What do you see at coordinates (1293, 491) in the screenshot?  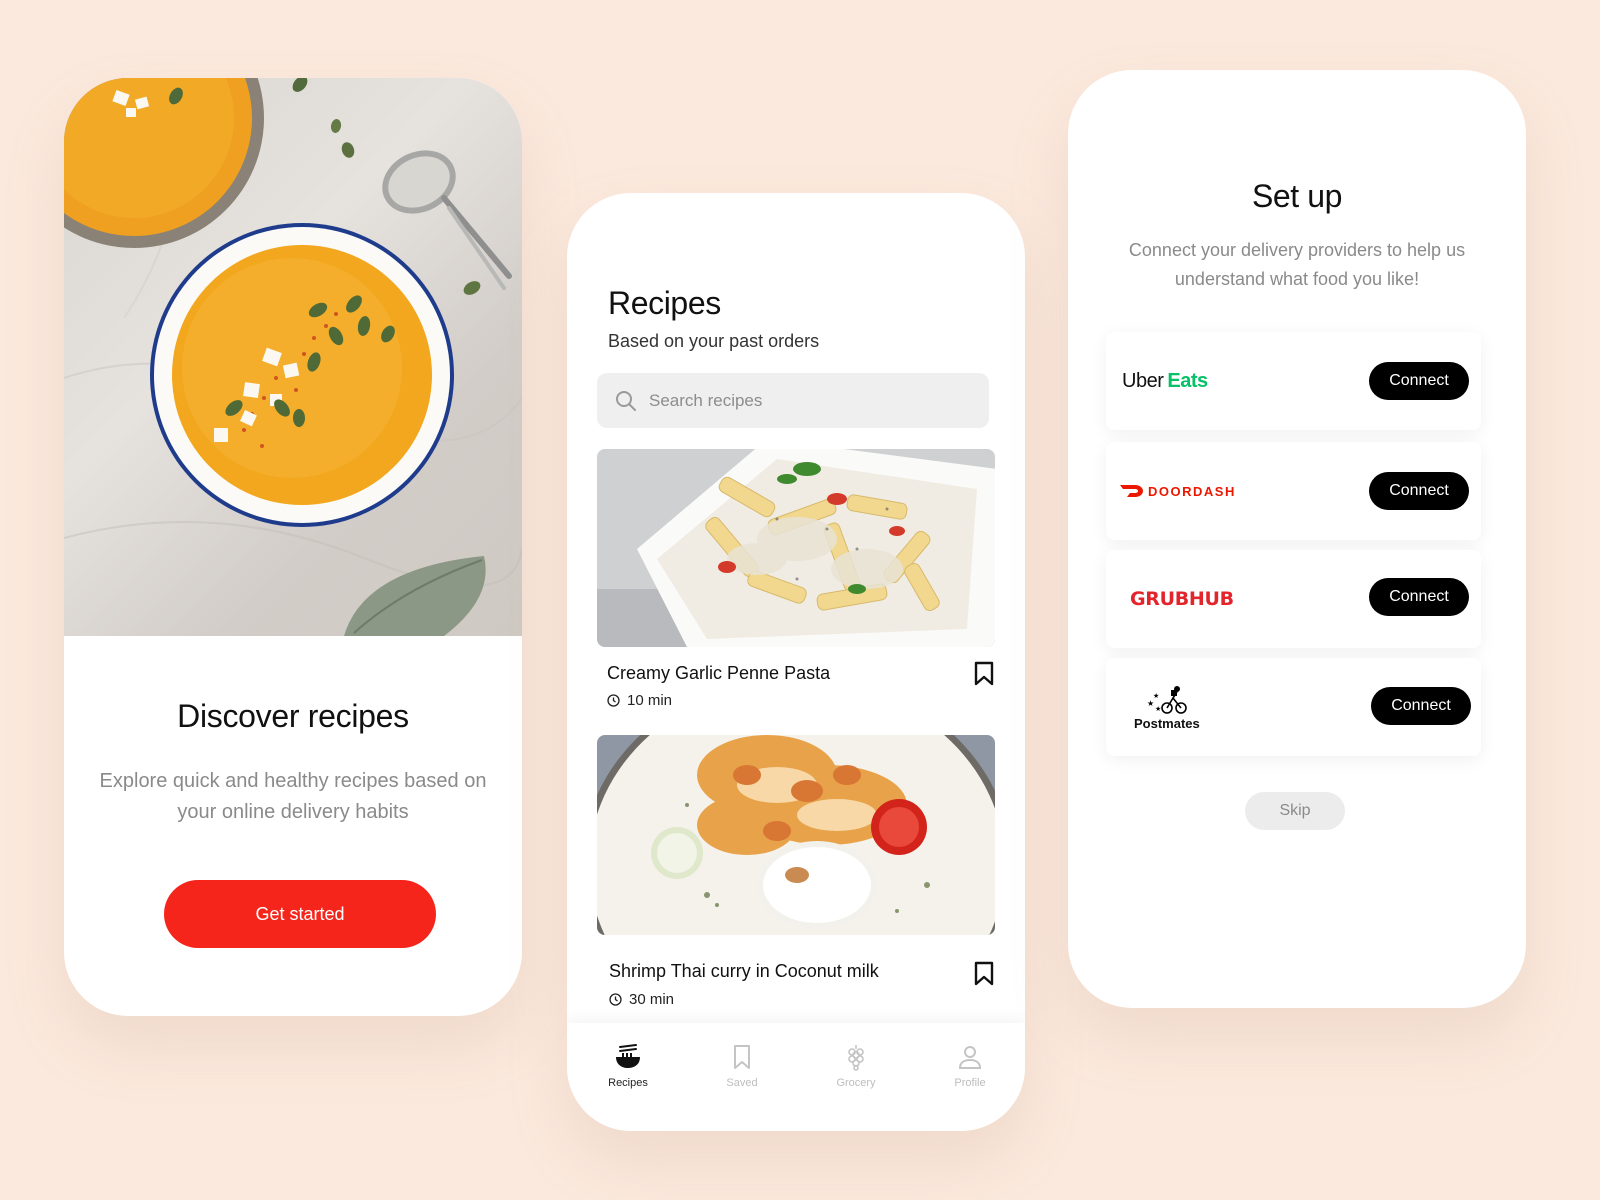 I see `provider-card-doordash: DOORDASH Connect` at bounding box center [1293, 491].